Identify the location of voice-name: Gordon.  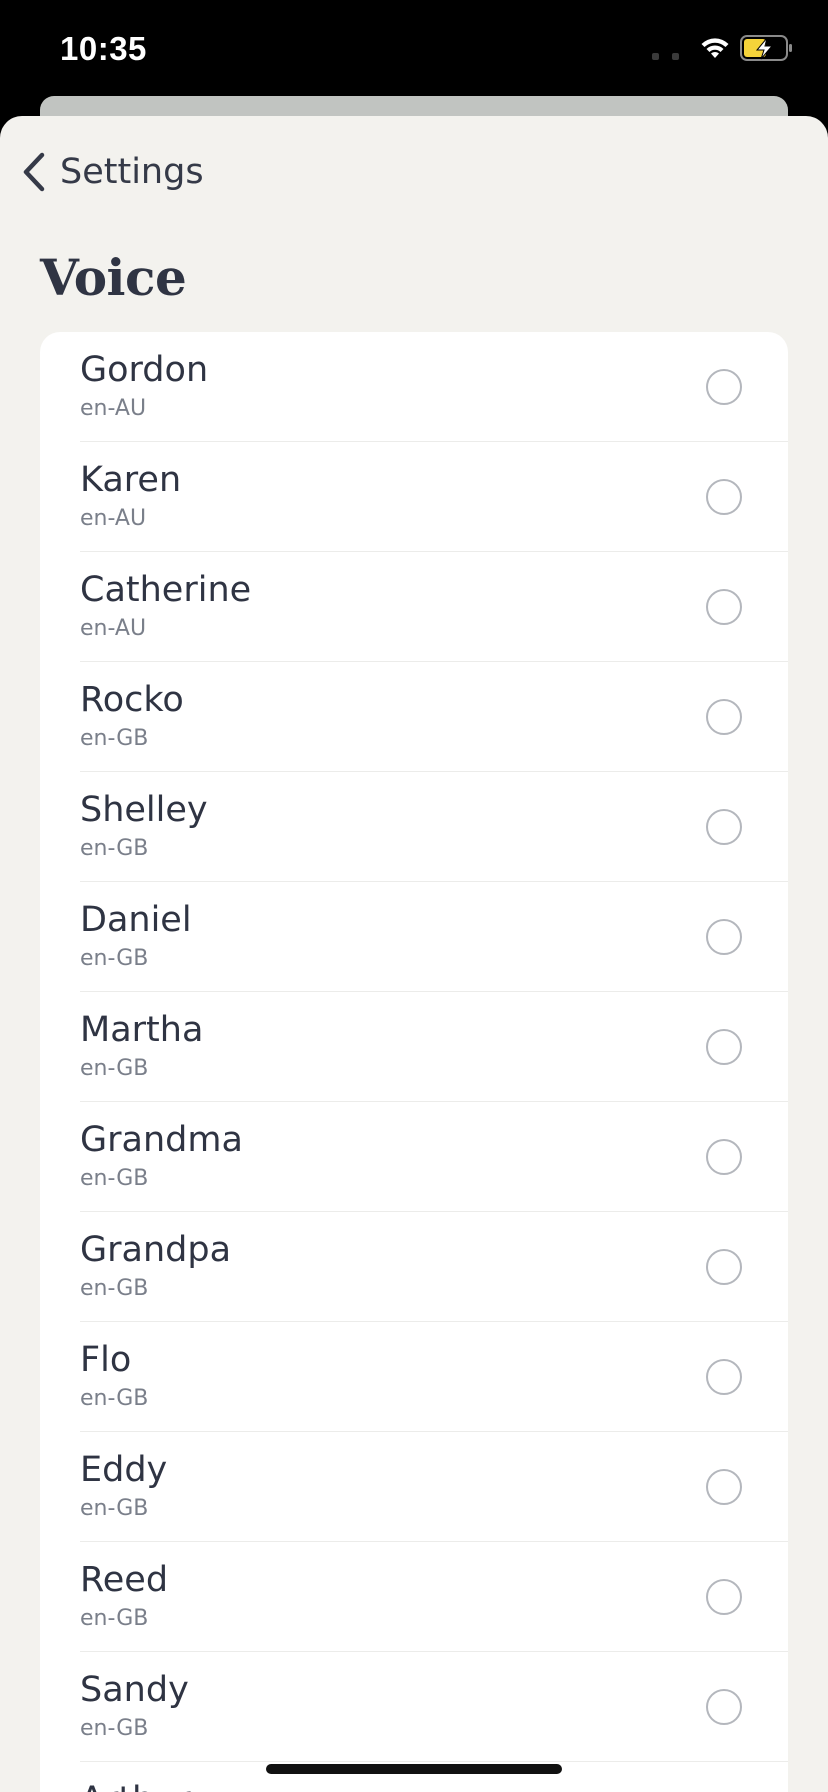
(144, 370).